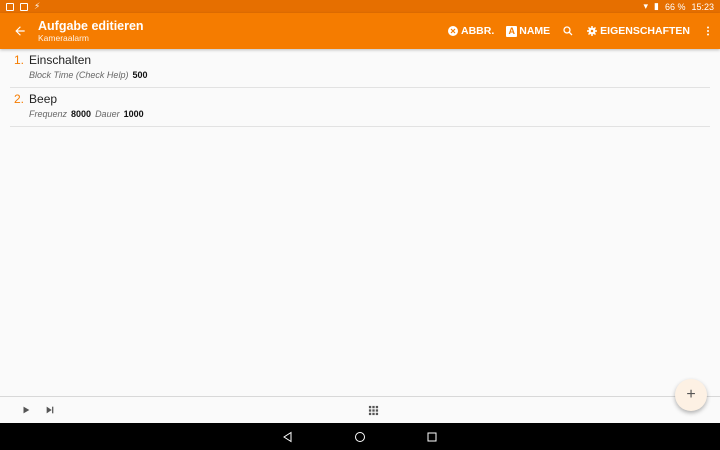 The width and height of the screenshot is (720, 450). What do you see at coordinates (656, 6) in the screenshot?
I see `battery-icon: ▮` at bounding box center [656, 6].